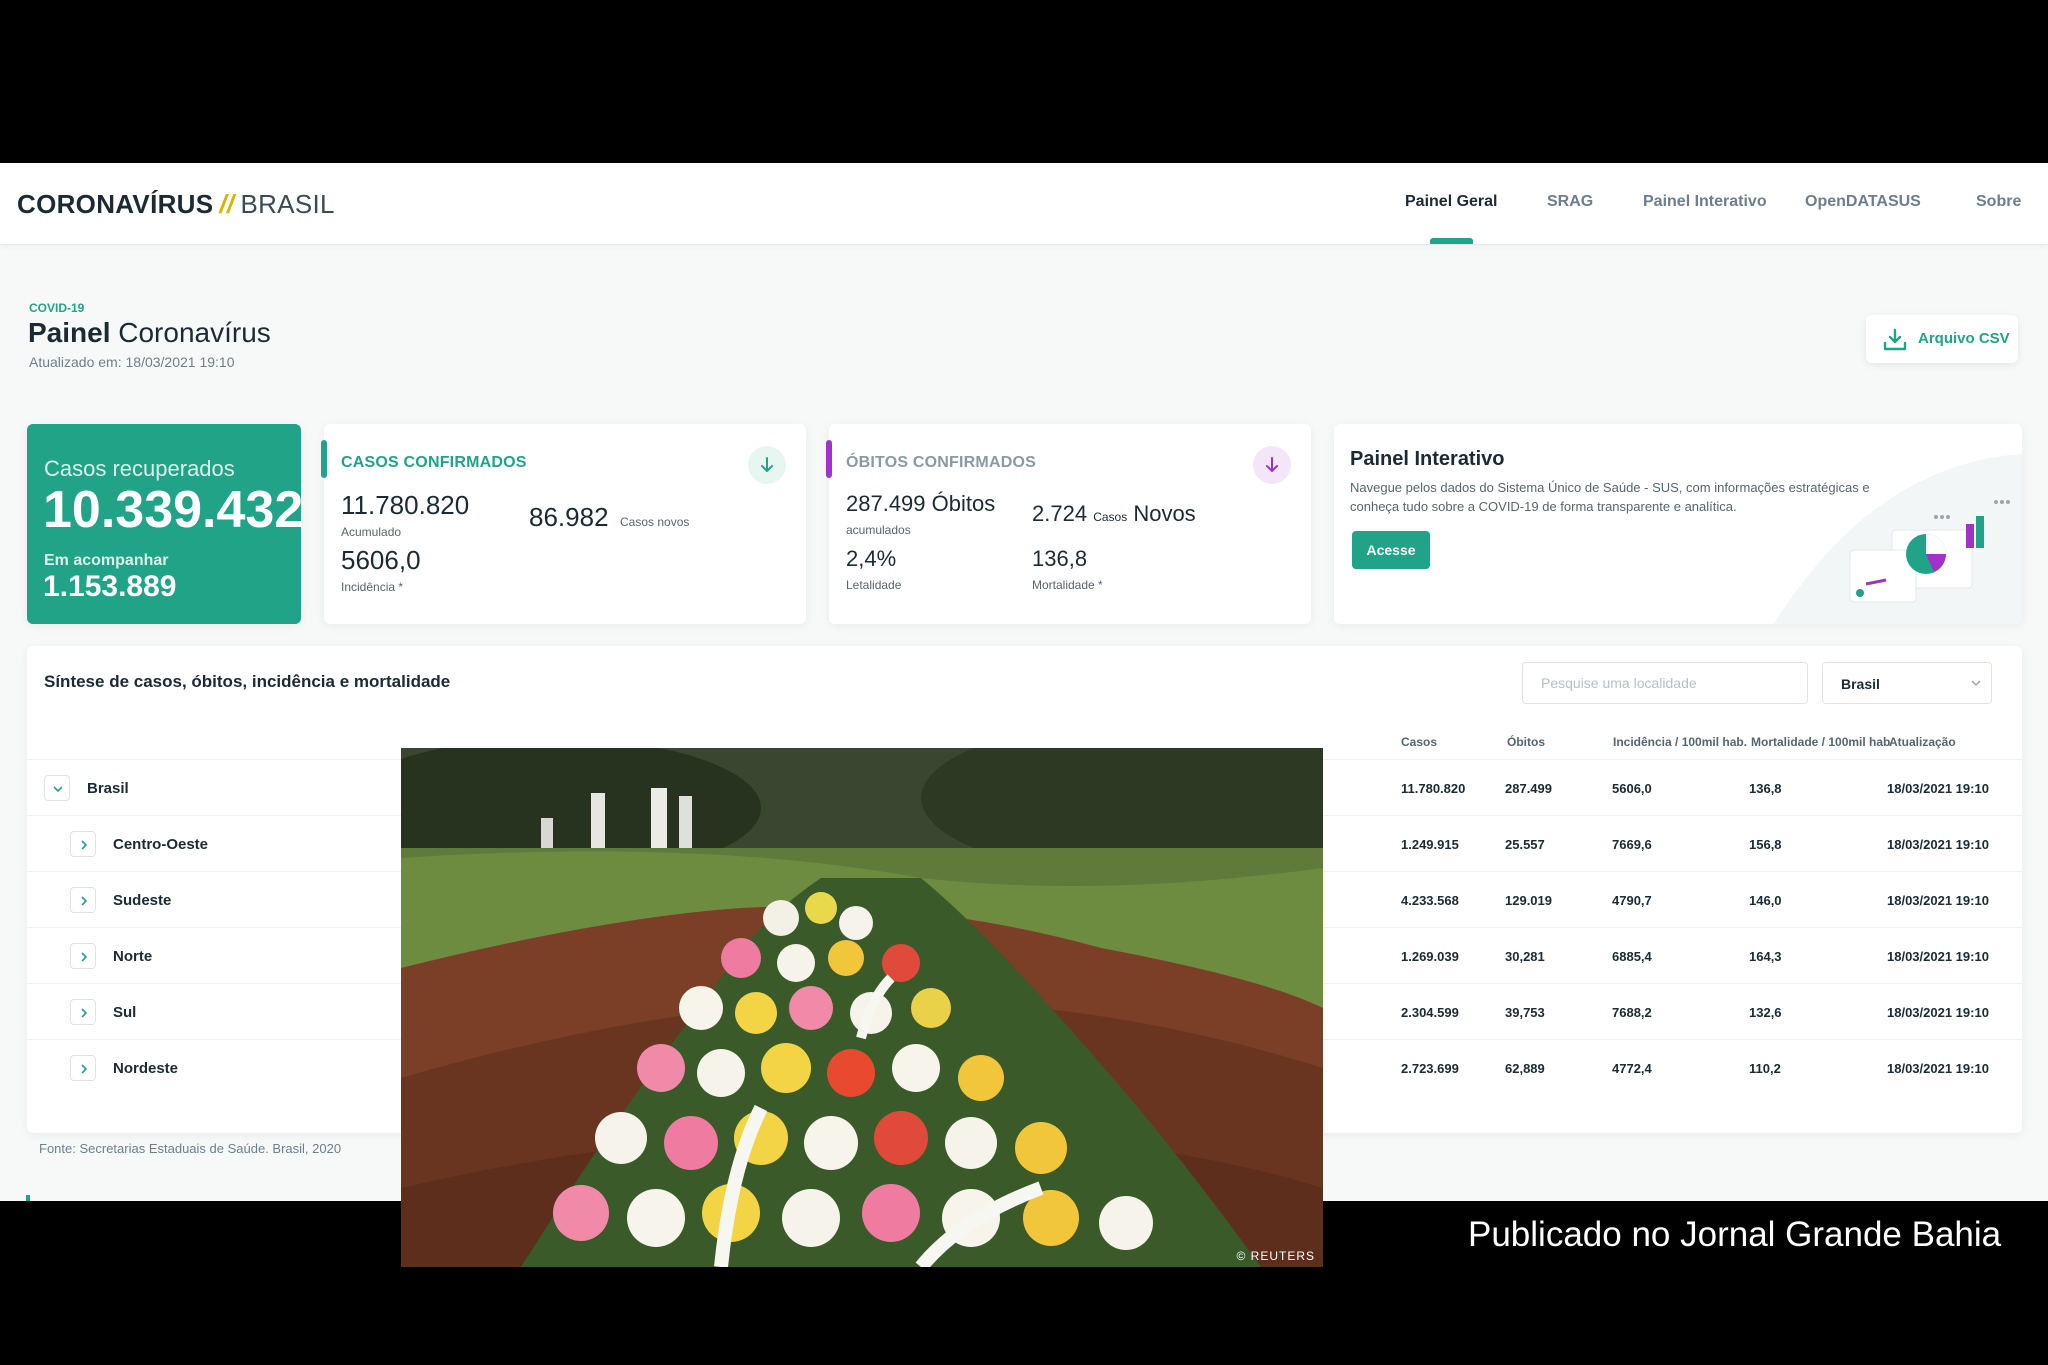 This screenshot has height=1365, width=2048. I want to click on updated-timestamp: Atualizado em: 18/03/2021 19:10, so click(132, 362).